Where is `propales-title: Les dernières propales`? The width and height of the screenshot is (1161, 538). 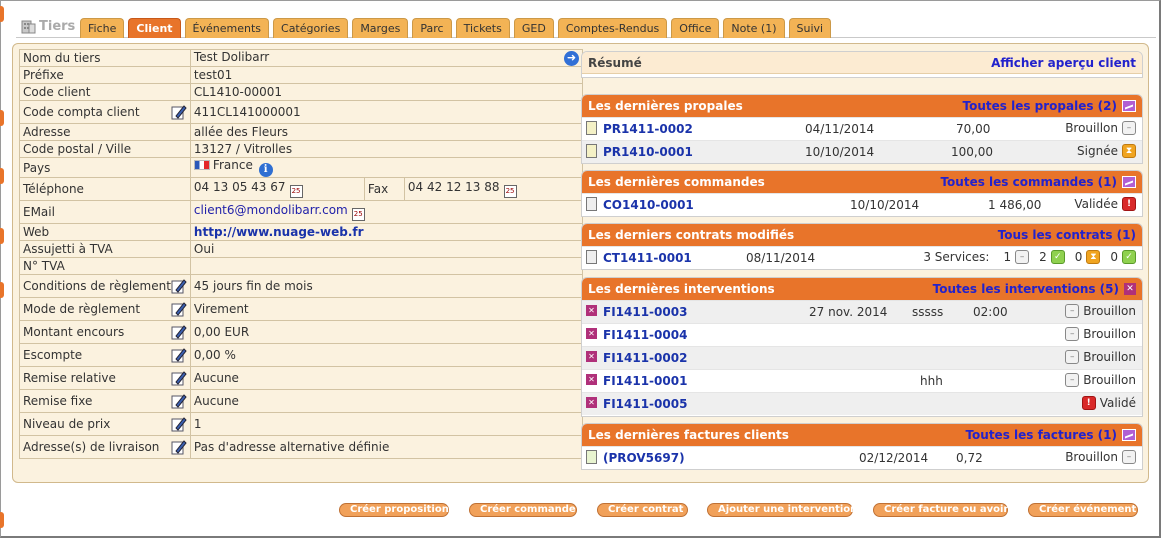
propales-title: Les dernières propales is located at coordinates (665, 106).